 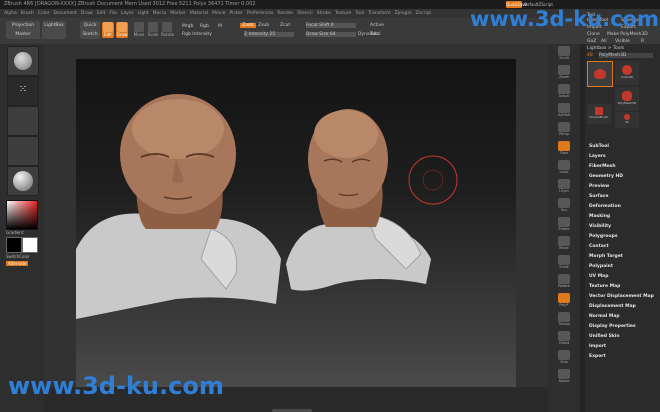 What do you see at coordinates (564, 54) in the screenshot?
I see `shelf-scroll-button: Scroll` at bounding box center [564, 54].